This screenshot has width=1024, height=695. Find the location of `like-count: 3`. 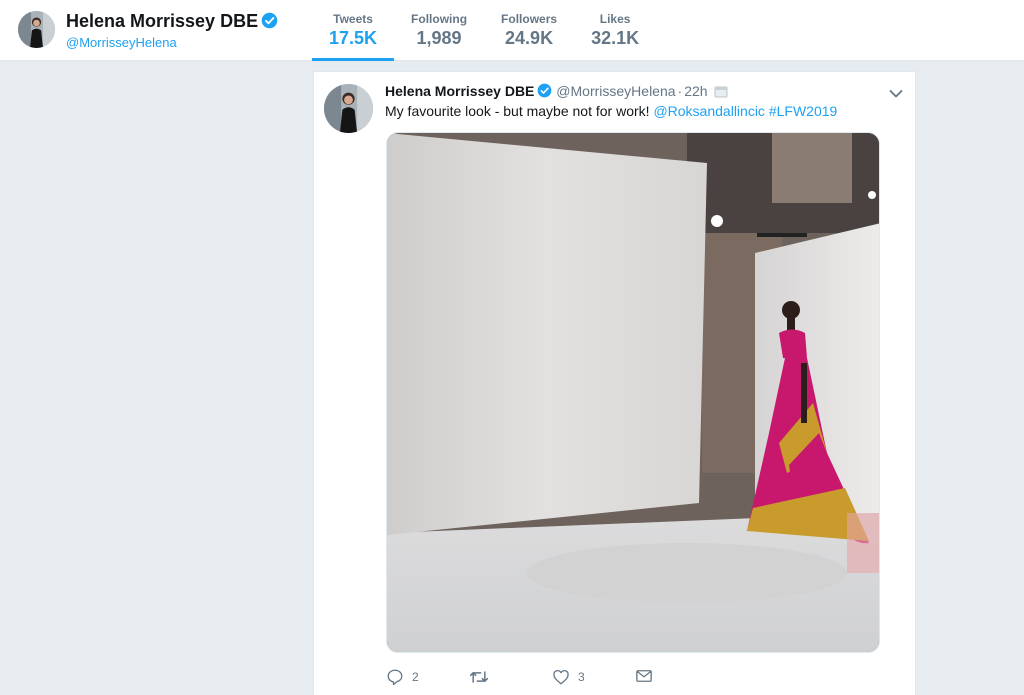

like-count: 3 is located at coordinates (581, 677).